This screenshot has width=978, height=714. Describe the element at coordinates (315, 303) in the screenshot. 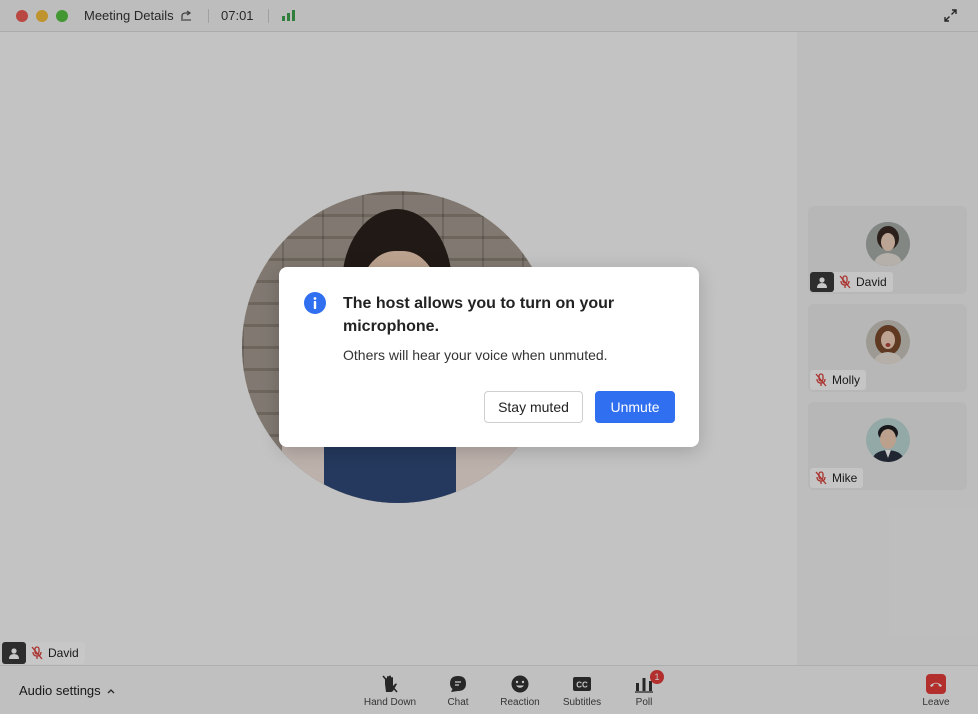

I see `info-icon` at that location.